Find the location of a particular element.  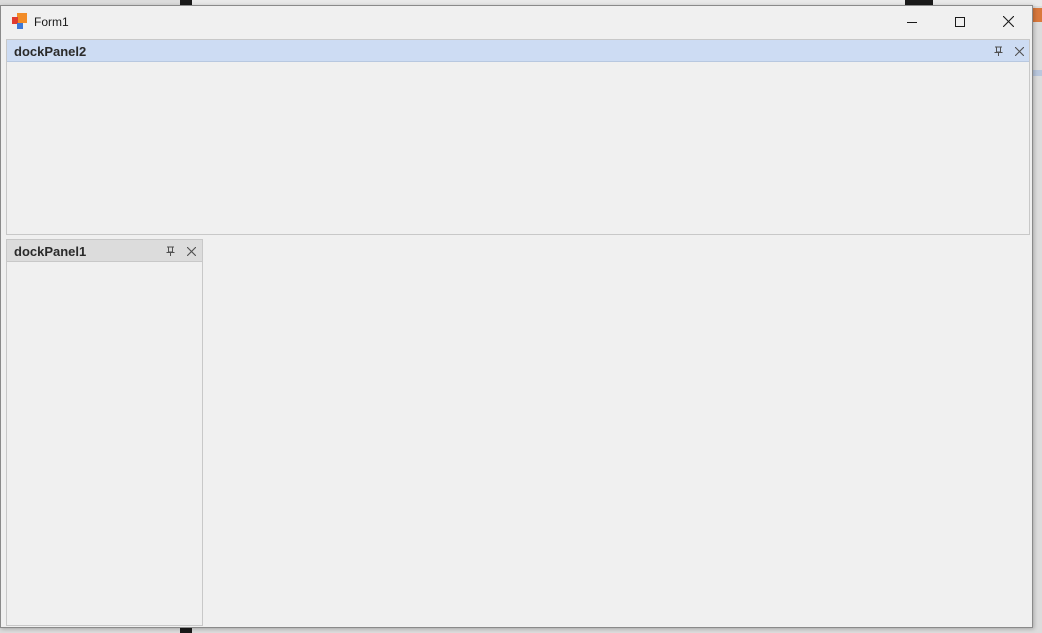

close-button is located at coordinates (1008, 21).